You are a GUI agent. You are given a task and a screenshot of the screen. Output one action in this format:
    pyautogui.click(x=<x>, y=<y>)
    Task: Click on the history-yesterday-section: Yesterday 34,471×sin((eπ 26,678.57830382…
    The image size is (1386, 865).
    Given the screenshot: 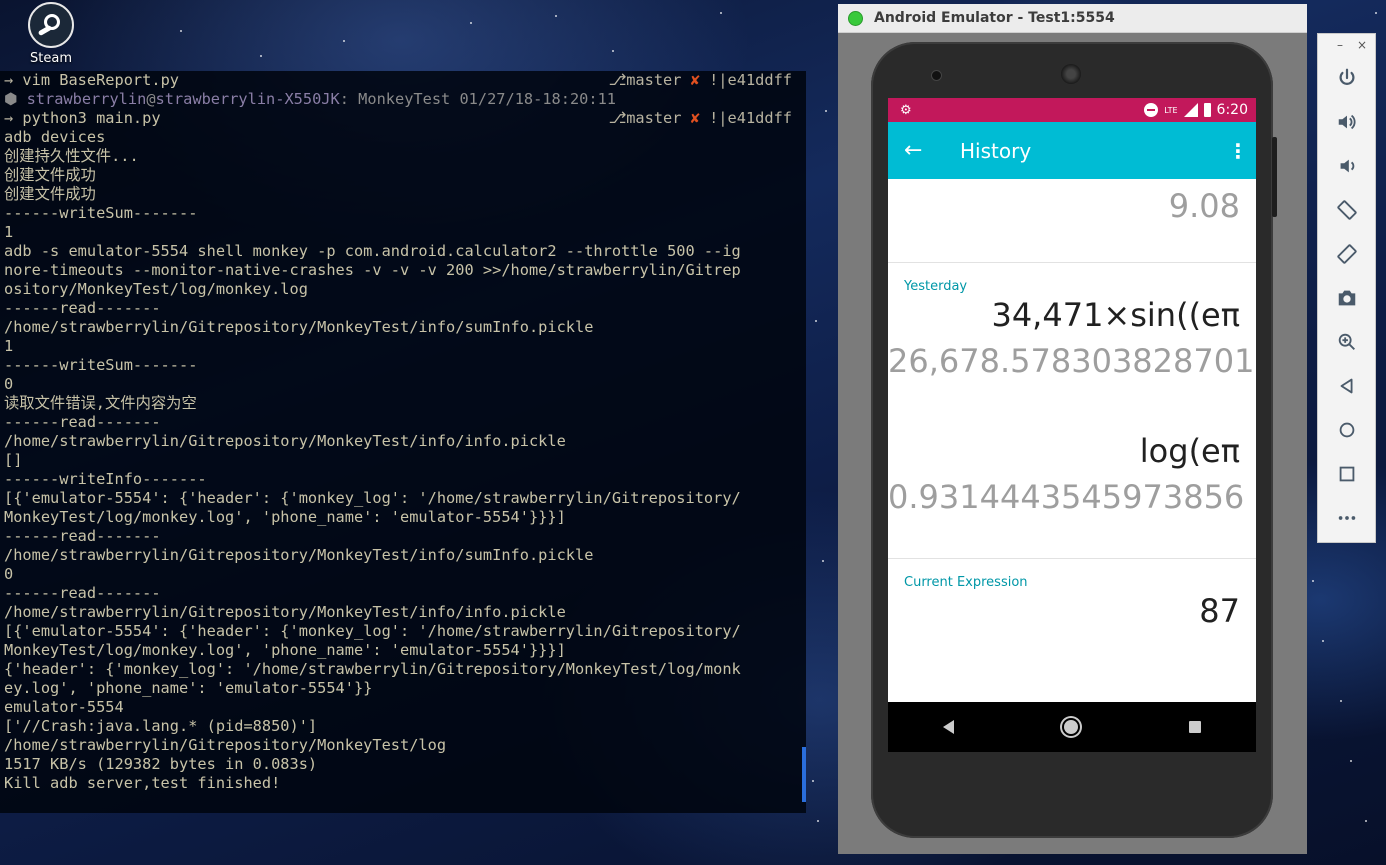 What is the action you would take?
    pyautogui.click(x=1072, y=411)
    